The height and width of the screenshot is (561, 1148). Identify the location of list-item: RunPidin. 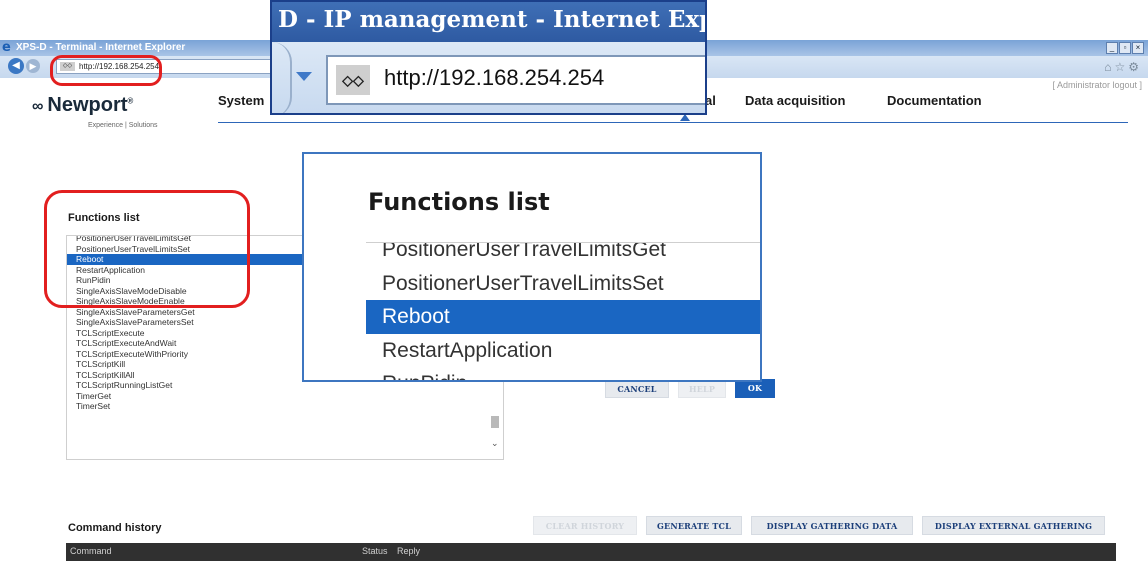
(563, 373).